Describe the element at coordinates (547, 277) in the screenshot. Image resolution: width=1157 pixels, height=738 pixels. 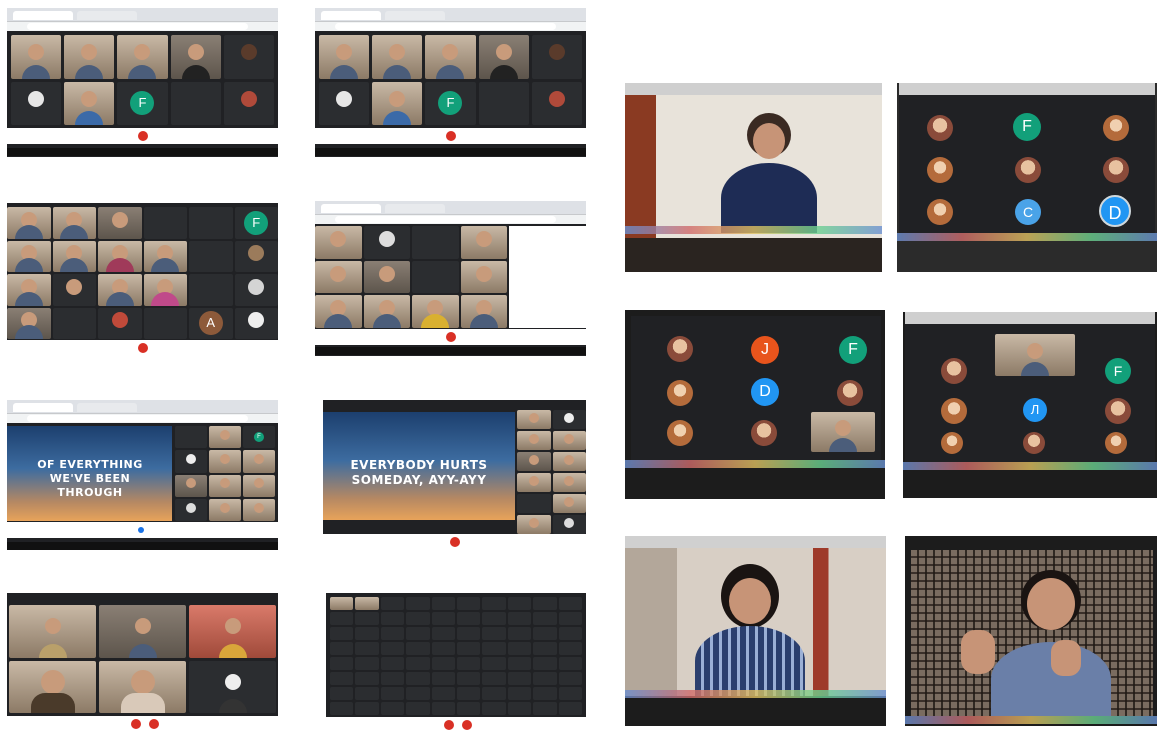
I see `chat-panel` at that location.